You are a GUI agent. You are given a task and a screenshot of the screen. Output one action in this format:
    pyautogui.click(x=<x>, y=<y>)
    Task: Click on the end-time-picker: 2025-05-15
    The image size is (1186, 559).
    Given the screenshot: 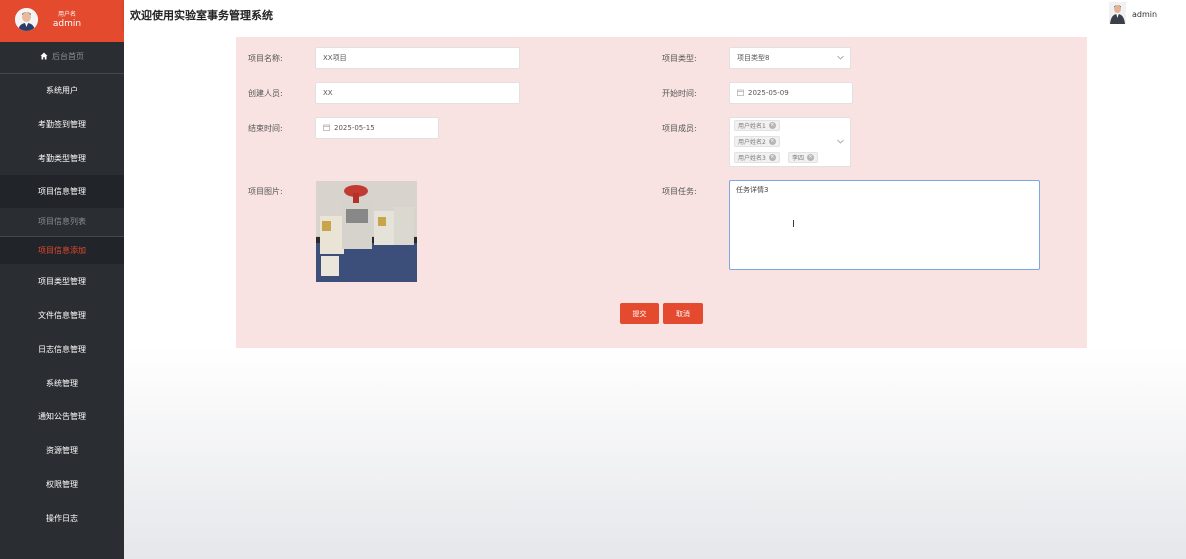 What is the action you would take?
    pyautogui.click(x=377, y=128)
    